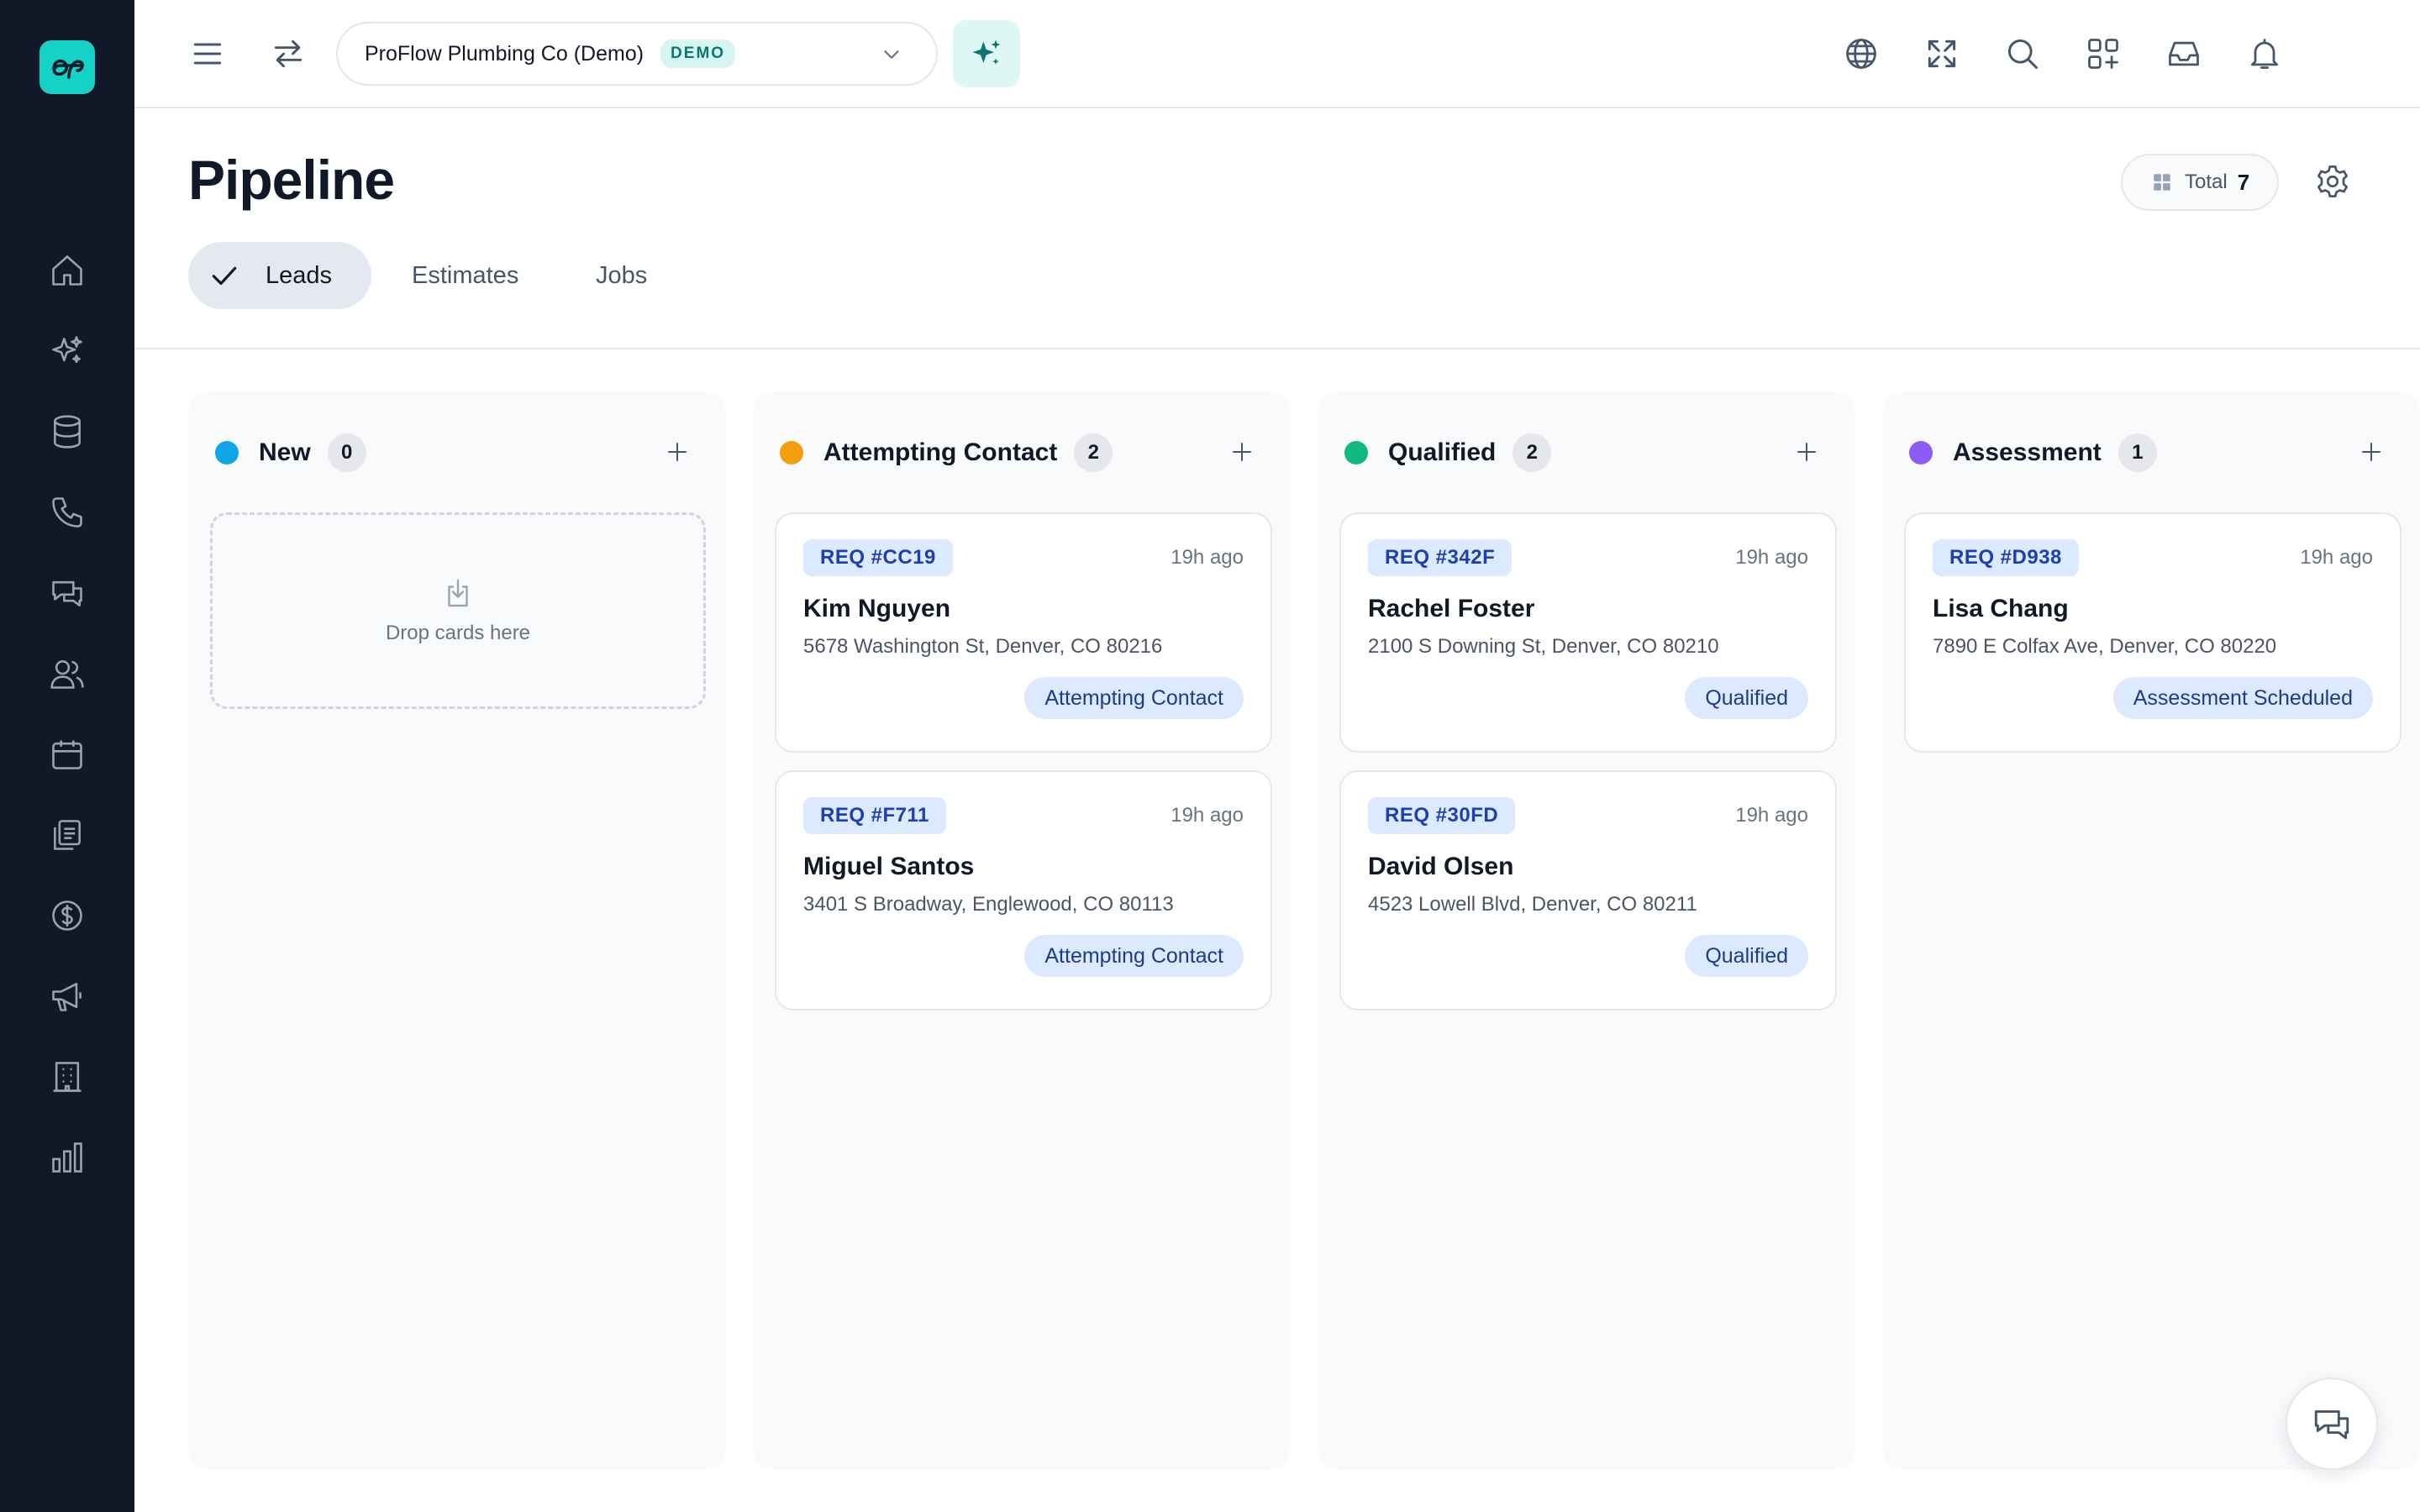 The height and width of the screenshot is (1512, 2420). What do you see at coordinates (2033, 453) in the screenshot?
I see `column-header: Assessment 1` at bounding box center [2033, 453].